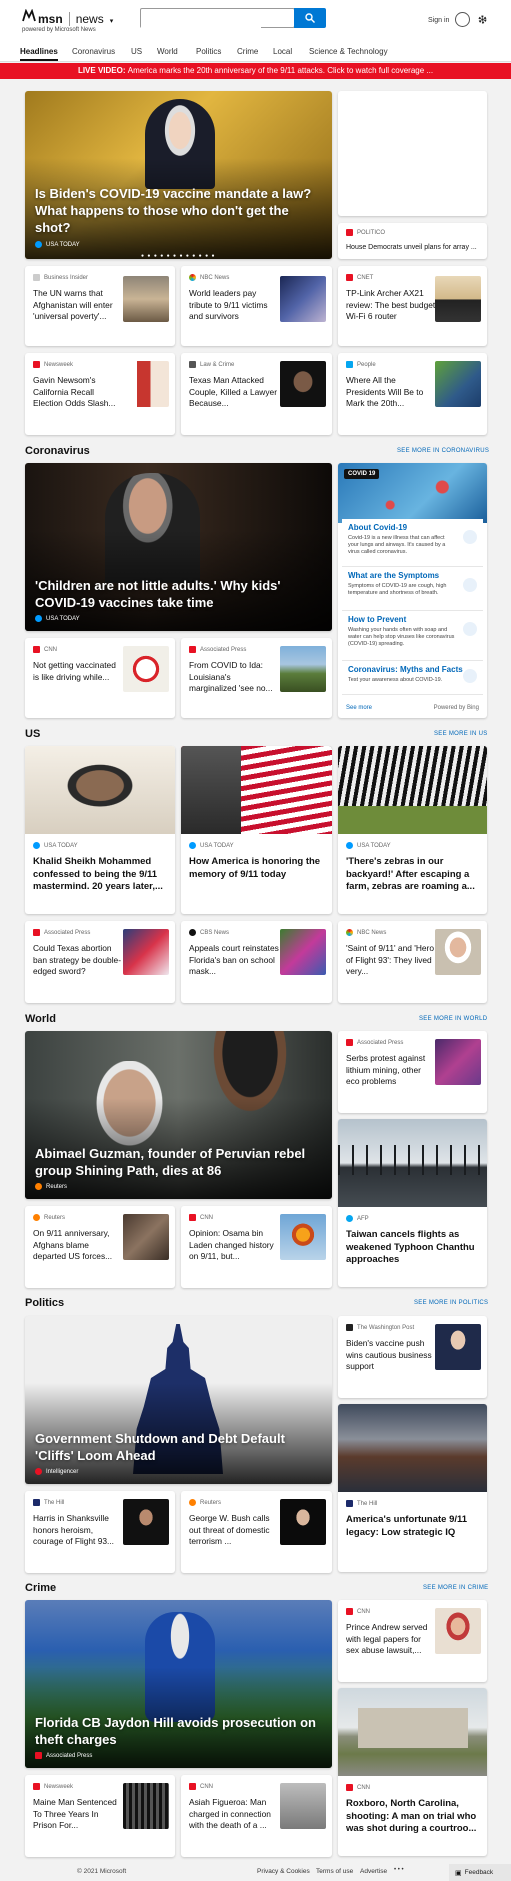 This screenshot has height=1881, width=511. I want to click on feedback-button: ▣ Feedback, so click(480, 1872).